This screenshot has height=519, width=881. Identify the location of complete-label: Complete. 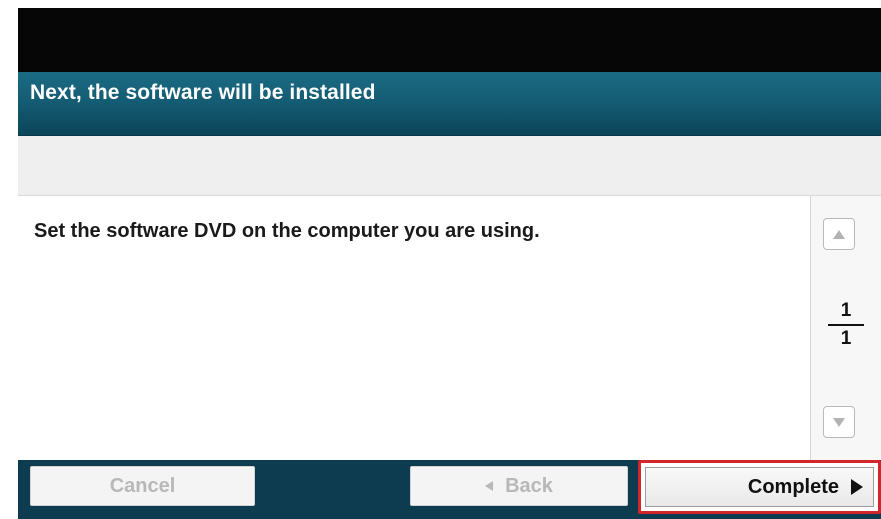
(793, 486).